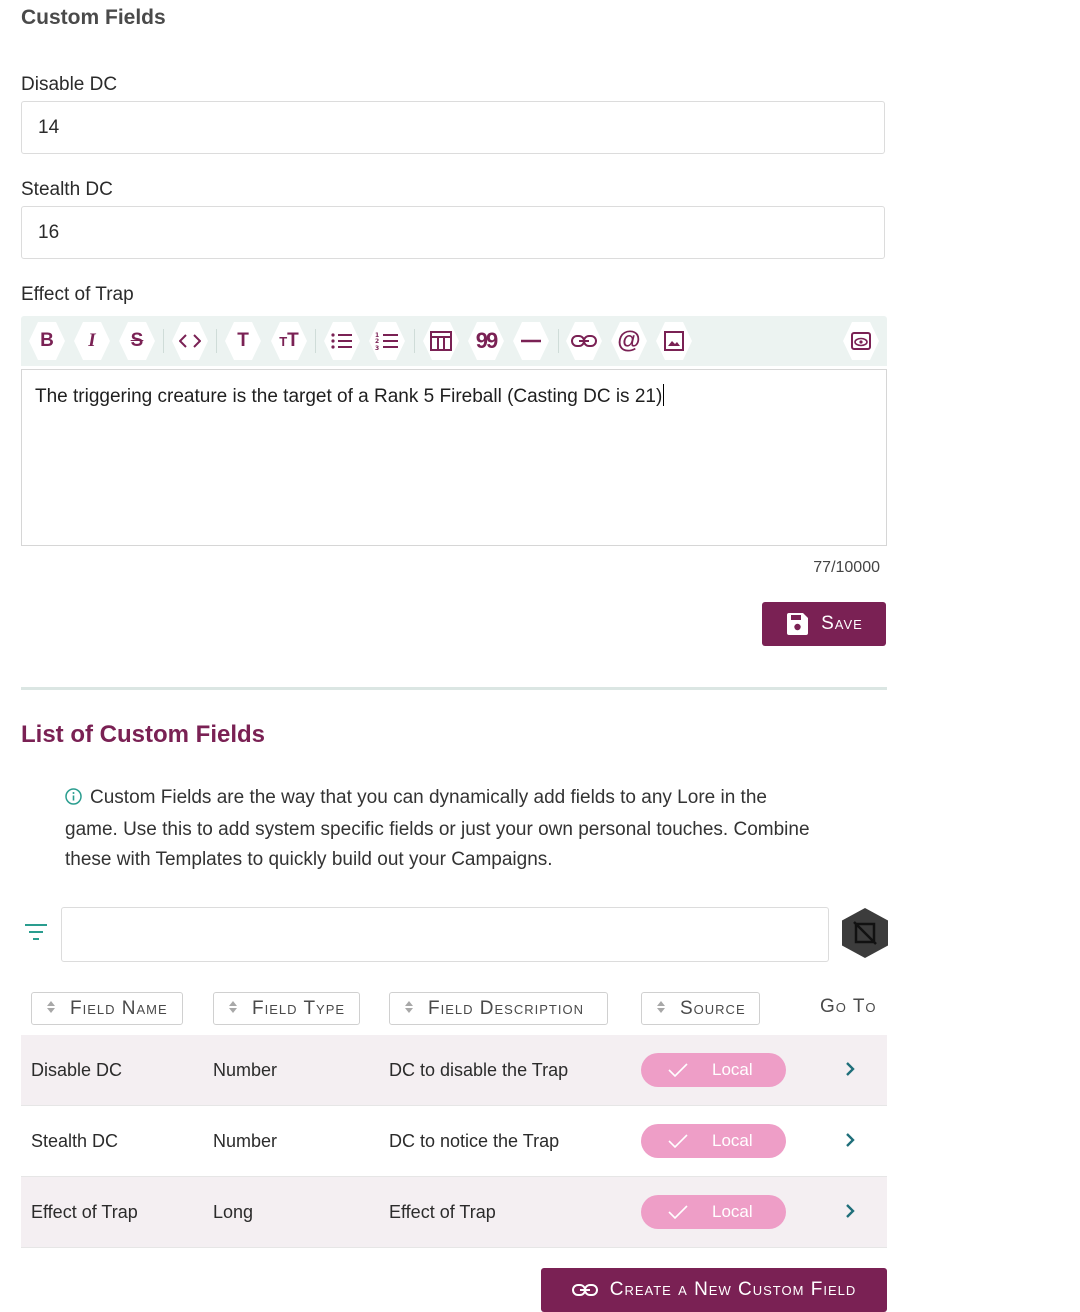  What do you see at coordinates (486, 341) in the screenshot?
I see `quote-icon: 99` at bounding box center [486, 341].